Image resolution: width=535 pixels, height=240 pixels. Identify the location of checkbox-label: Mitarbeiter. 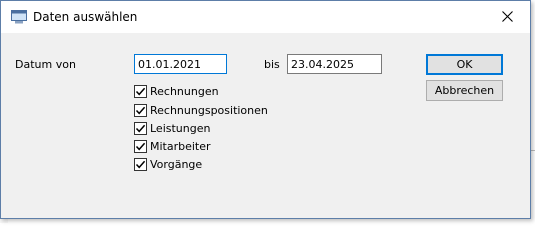
(180, 146).